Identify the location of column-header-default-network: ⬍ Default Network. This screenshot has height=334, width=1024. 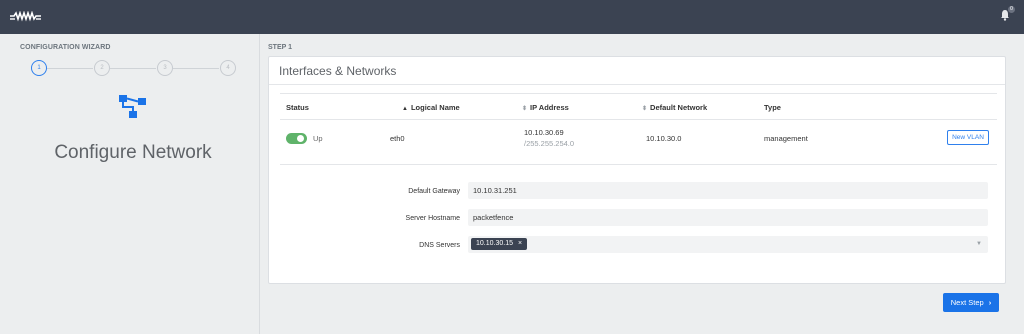
(674, 107).